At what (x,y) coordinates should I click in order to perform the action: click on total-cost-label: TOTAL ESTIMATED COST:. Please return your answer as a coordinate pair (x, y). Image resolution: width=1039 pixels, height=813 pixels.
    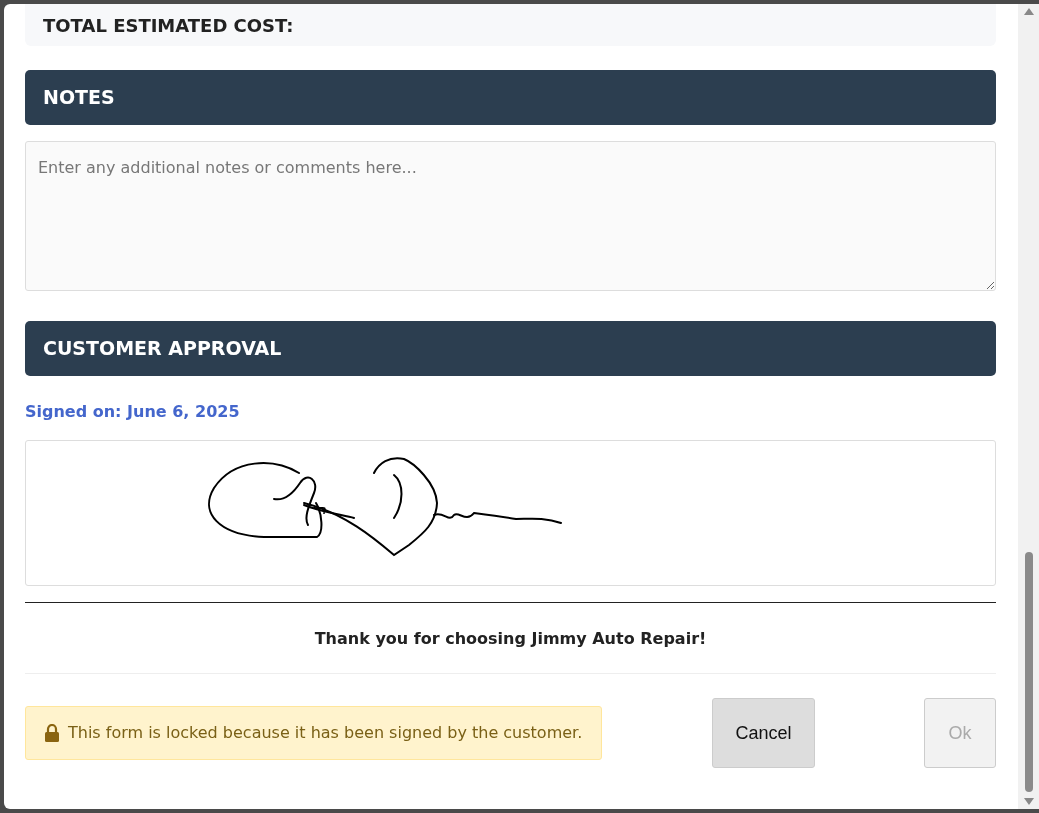
    Looking at the image, I should click on (168, 25).